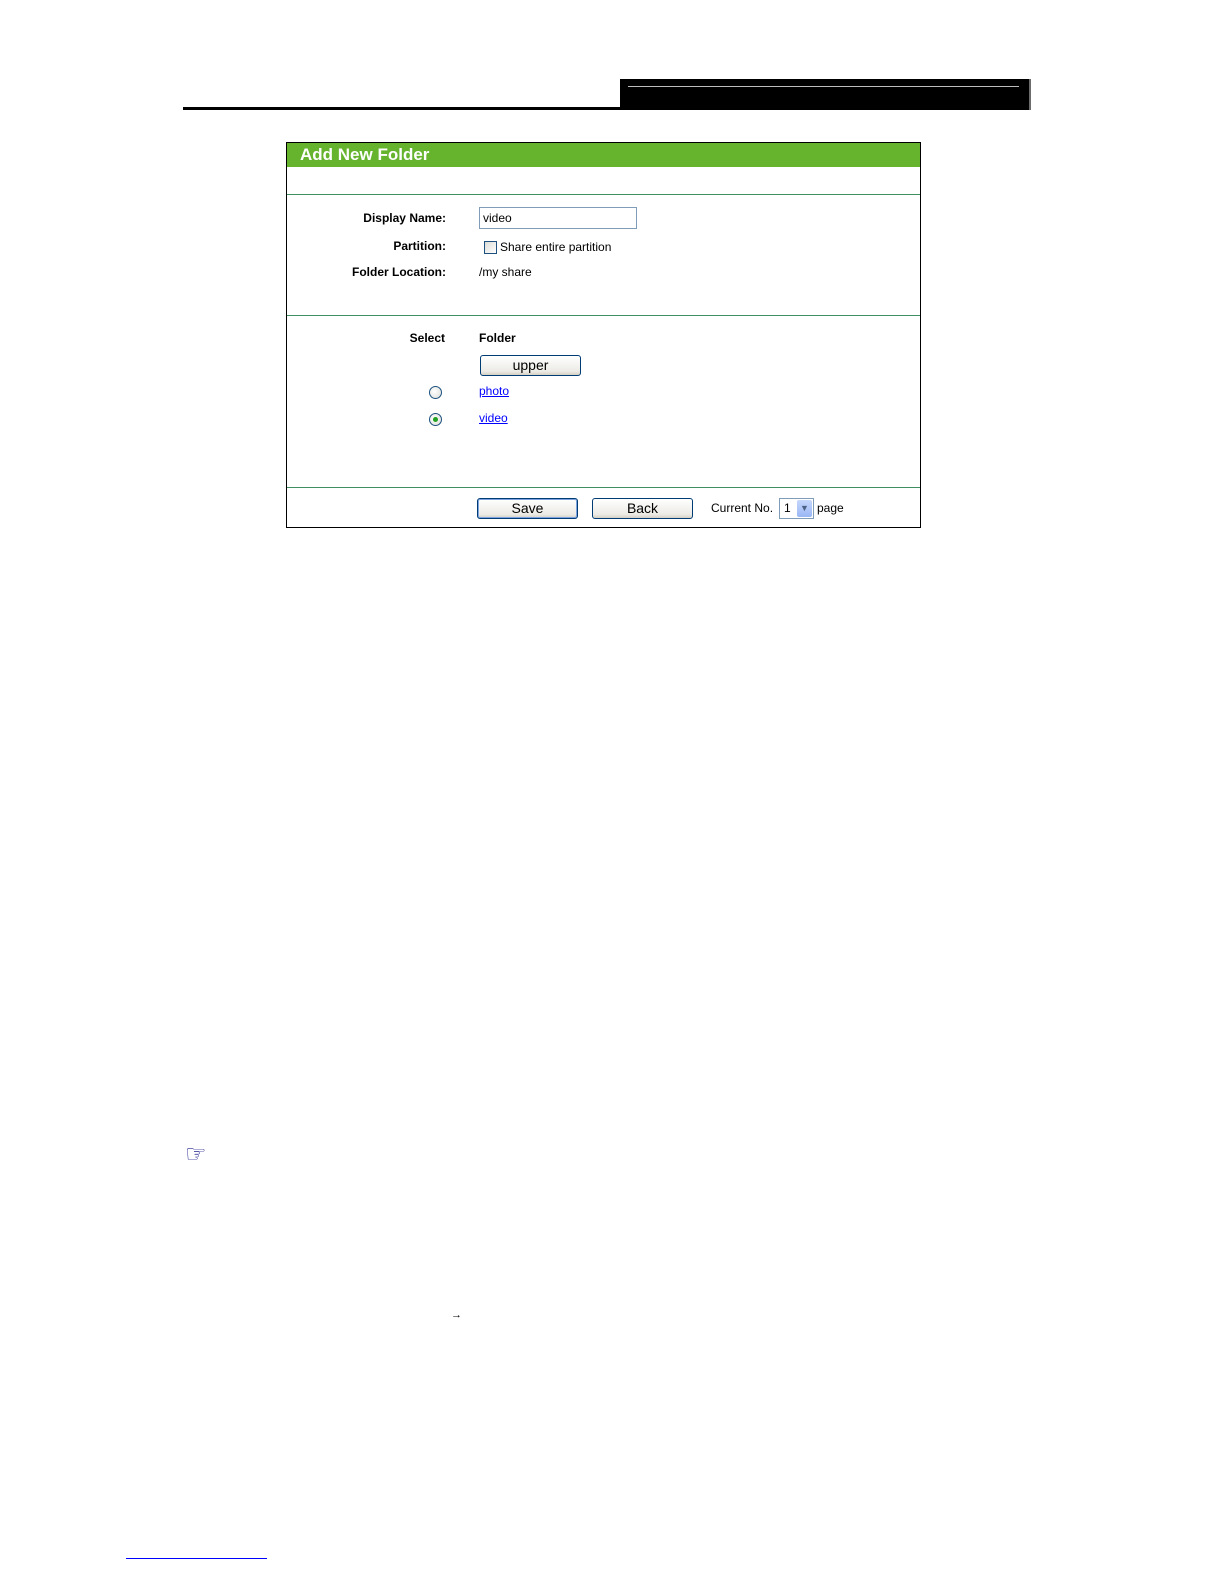 This screenshot has width=1224, height=1584. Describe the element at coordinates (787, 508) in the screenshot. I see `page-select-value: 1` at that location.